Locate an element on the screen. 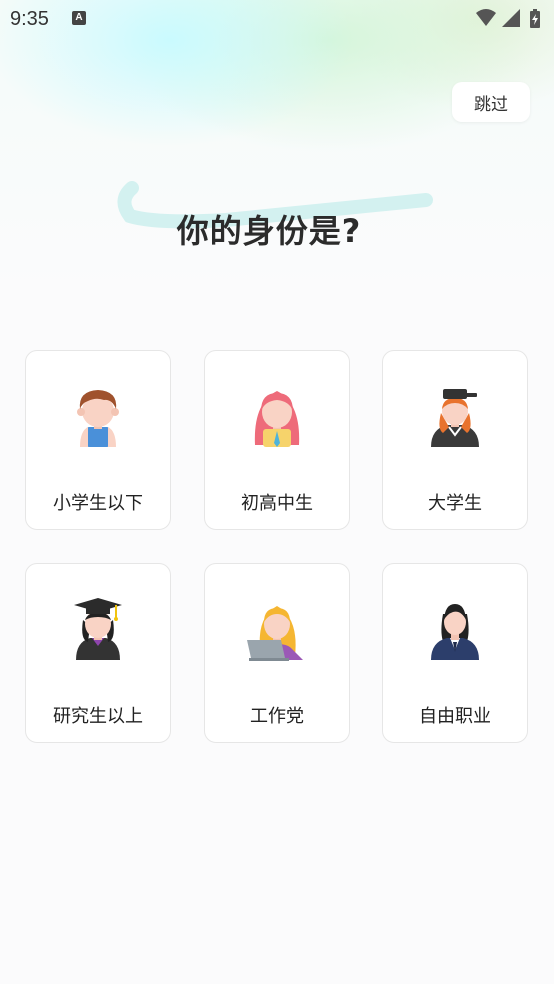 This screenshot has width=554, height=984. identity-card-middle-school: 初高中生 is located at coordinates (277, 440).